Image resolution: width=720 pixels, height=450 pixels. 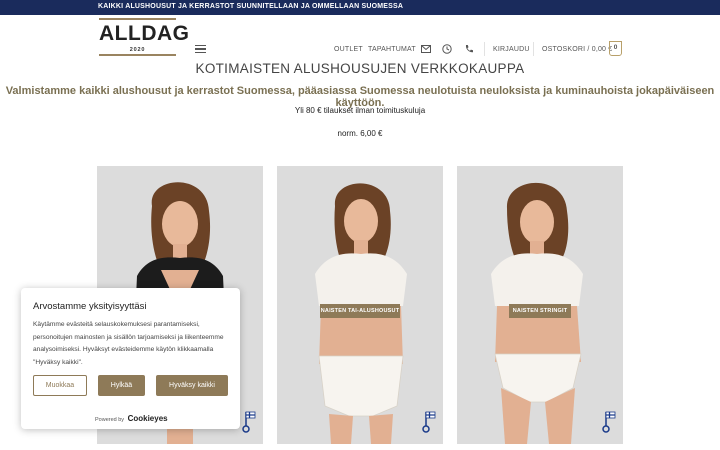 What do you see at coordinates (121, 385) in the screenshot?
I see `cookie-reject-button: Hylkää` at bounding box center [121, 385].